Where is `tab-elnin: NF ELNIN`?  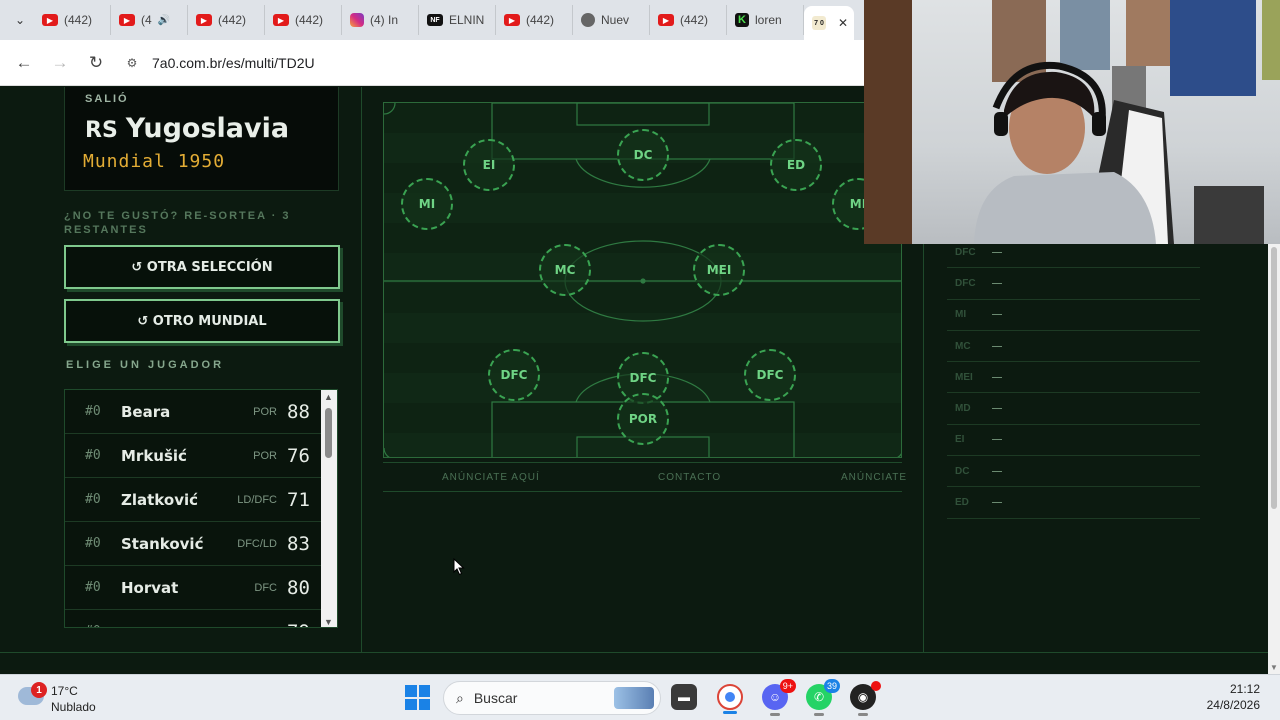 tab-elnin: NF ELNIN is located at coordinates (457, 20).